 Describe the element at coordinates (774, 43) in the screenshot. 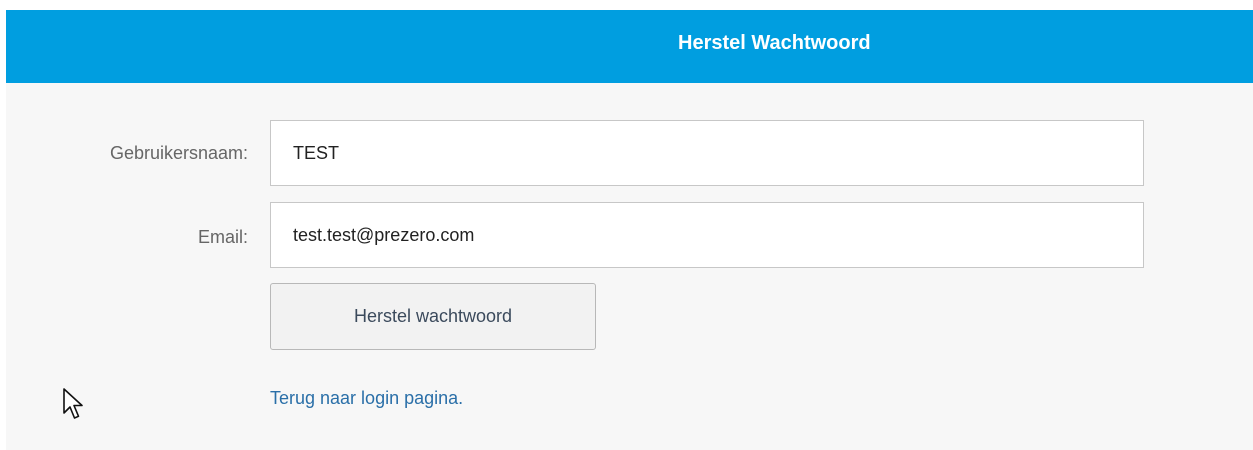

I see `page-title: Herstel Wachtwoord` at that location.